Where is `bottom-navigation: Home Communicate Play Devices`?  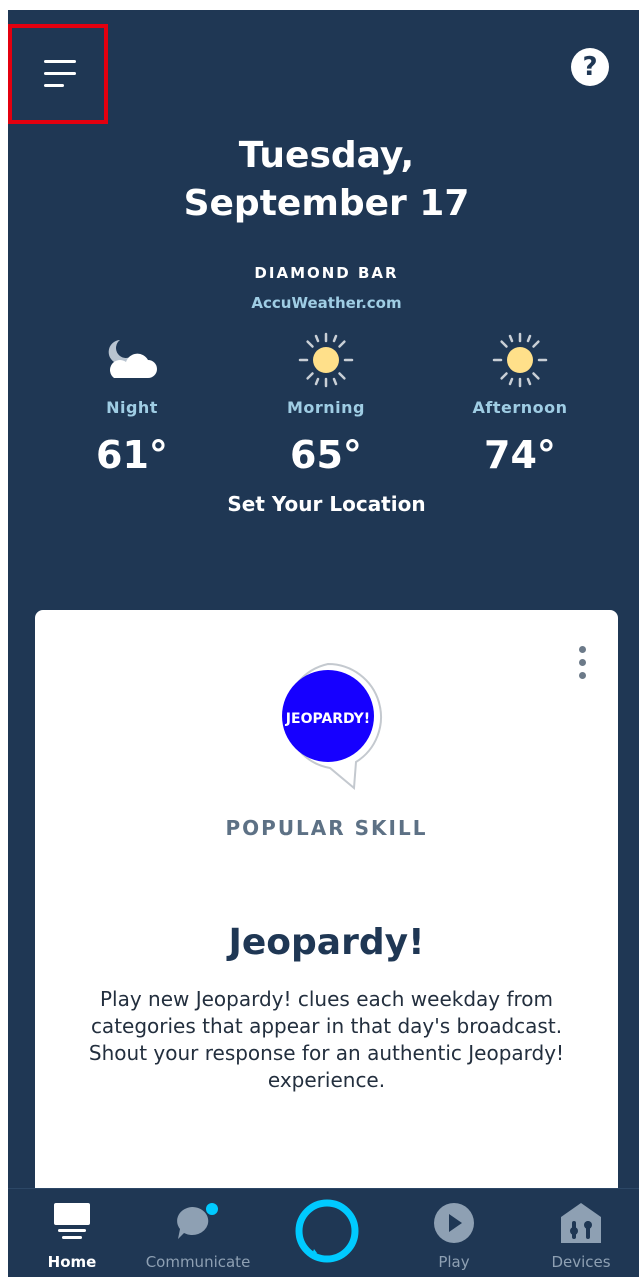
bottom-navigation: Home Communicate Play Devices is located at coordinates (323, 1232).